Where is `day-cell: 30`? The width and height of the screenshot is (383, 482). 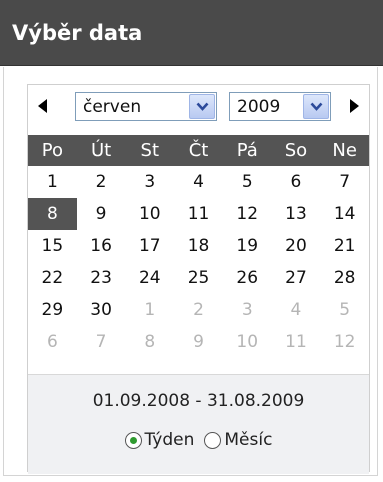 day-cell: 30 is located at coordinates (101, 310).